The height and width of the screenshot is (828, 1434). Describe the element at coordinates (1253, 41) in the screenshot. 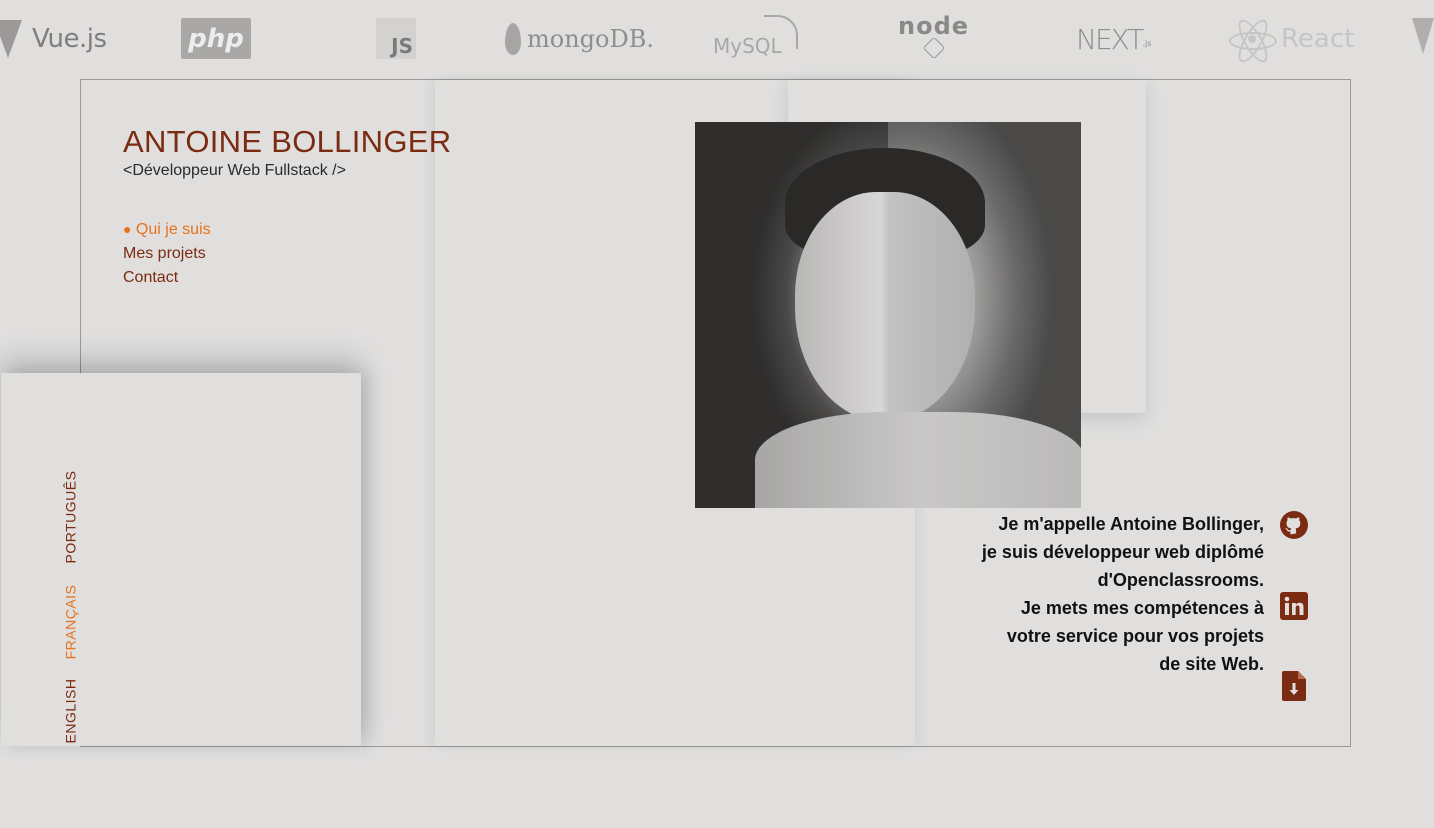

I see `react-atom-icon` at that location.